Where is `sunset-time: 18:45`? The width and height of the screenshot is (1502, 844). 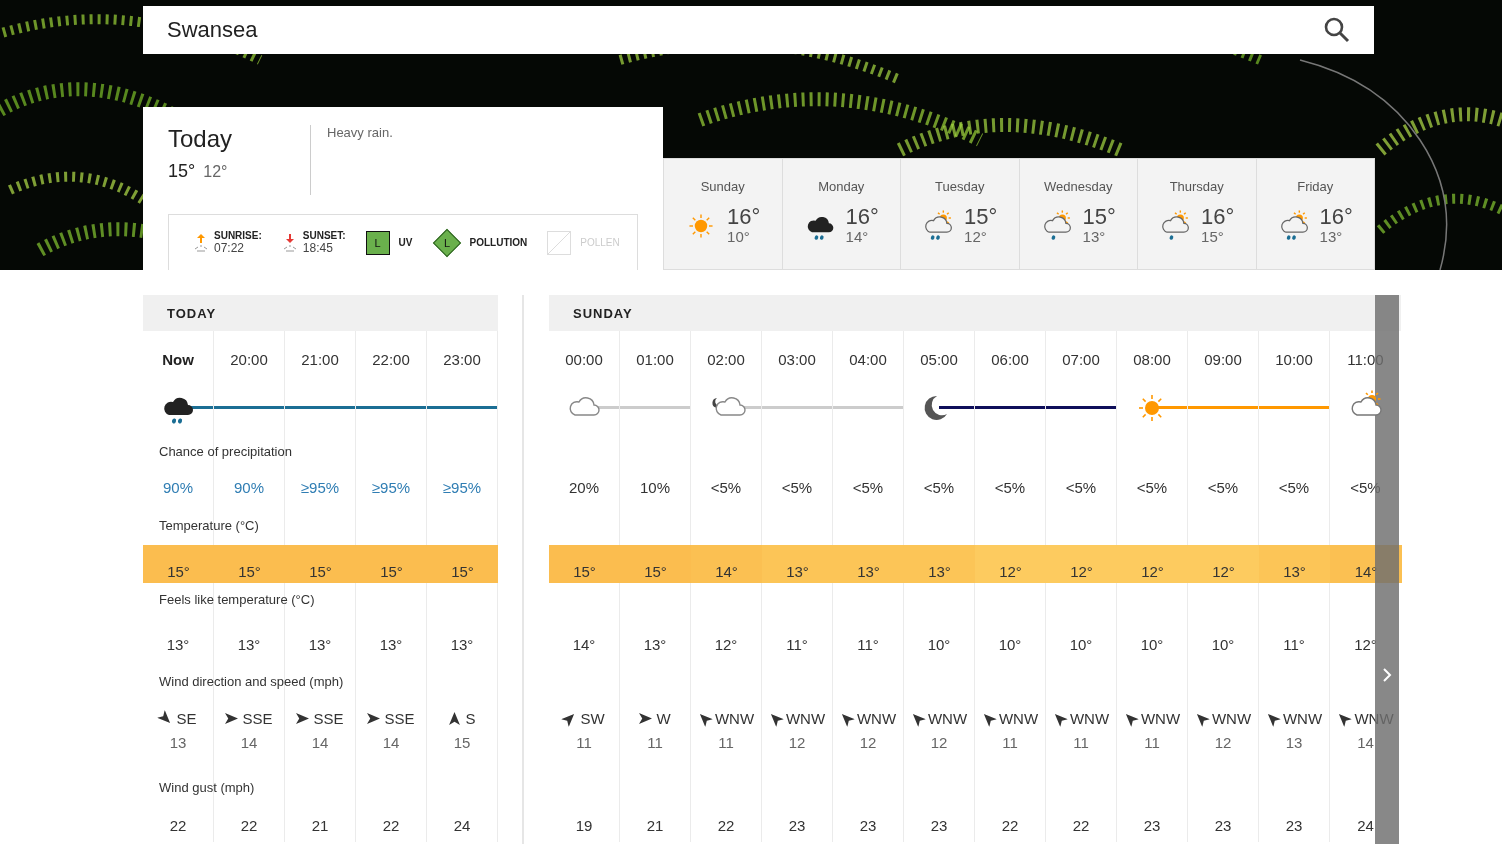
sunset-time: 18:45 is located at coordinates (318, 248).